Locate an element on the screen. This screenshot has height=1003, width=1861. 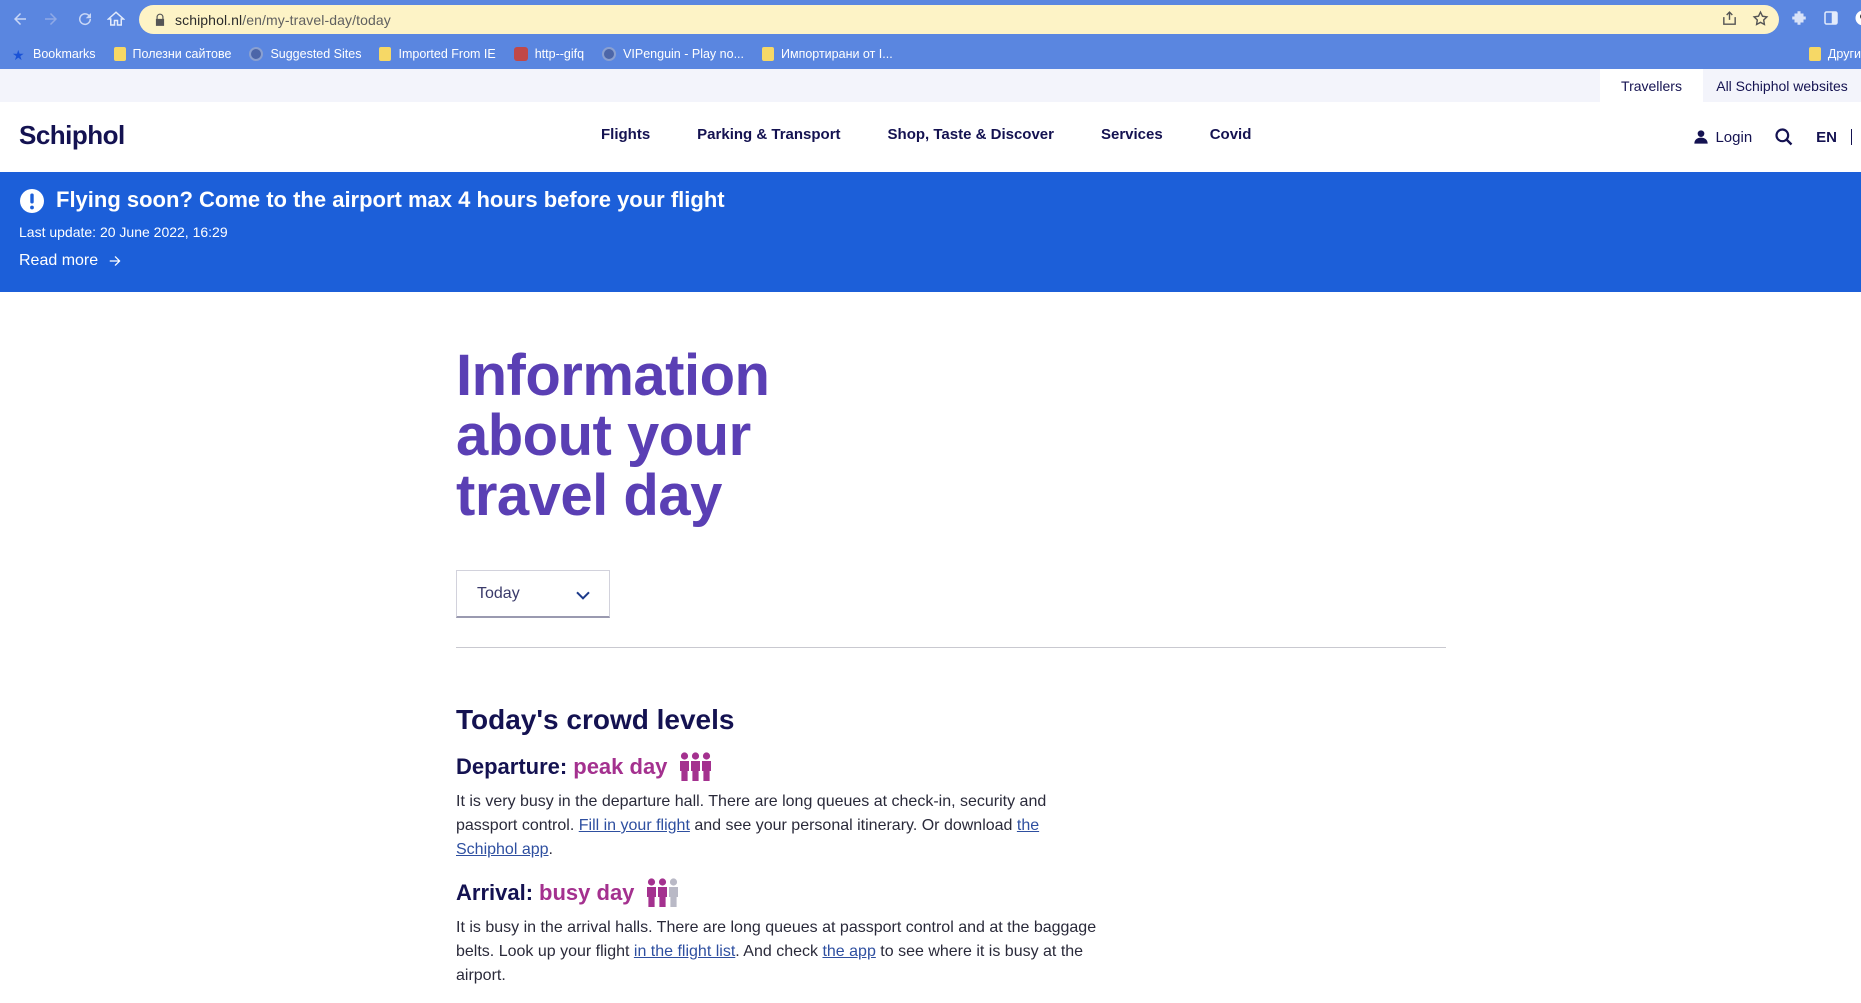
bookmark-label: Bookmarks is located at coordinates (64, 53).